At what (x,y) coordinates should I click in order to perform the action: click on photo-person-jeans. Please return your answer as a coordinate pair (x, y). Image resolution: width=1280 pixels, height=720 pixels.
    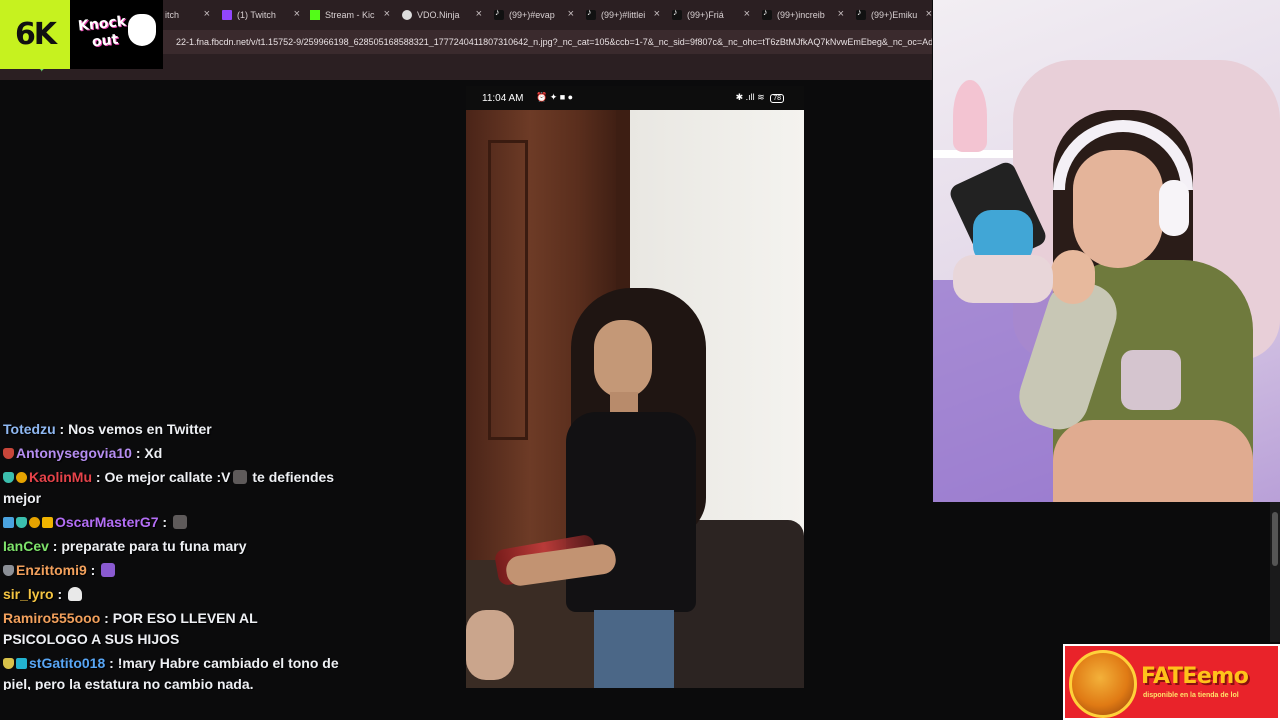
    Looking at the image, I should click on (634, 649).